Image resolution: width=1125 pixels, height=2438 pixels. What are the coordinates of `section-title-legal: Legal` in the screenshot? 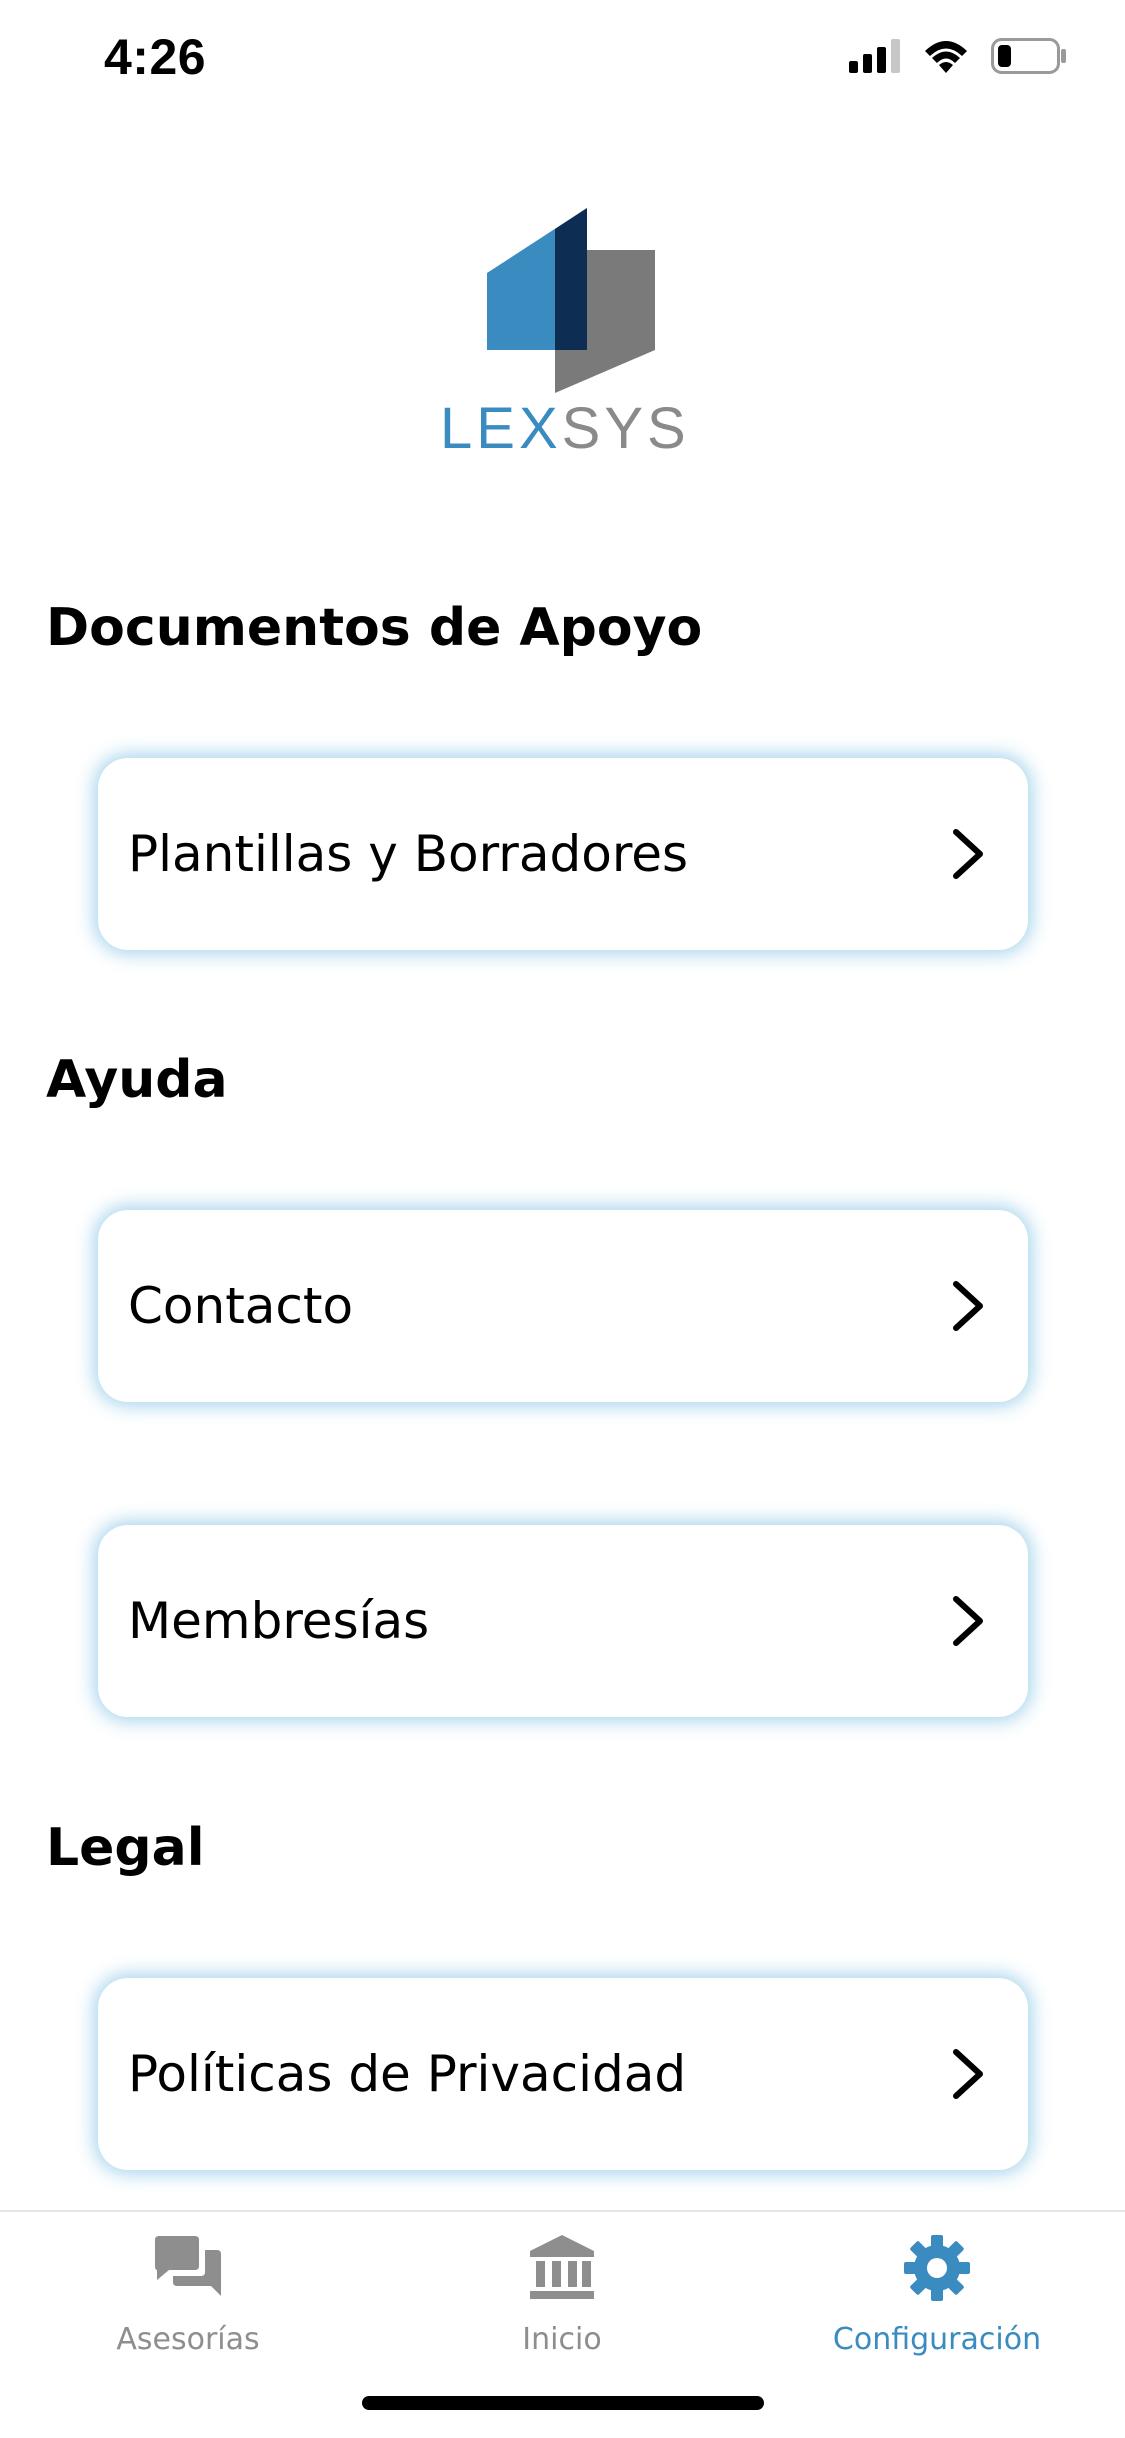 It's located at (125, 1848).